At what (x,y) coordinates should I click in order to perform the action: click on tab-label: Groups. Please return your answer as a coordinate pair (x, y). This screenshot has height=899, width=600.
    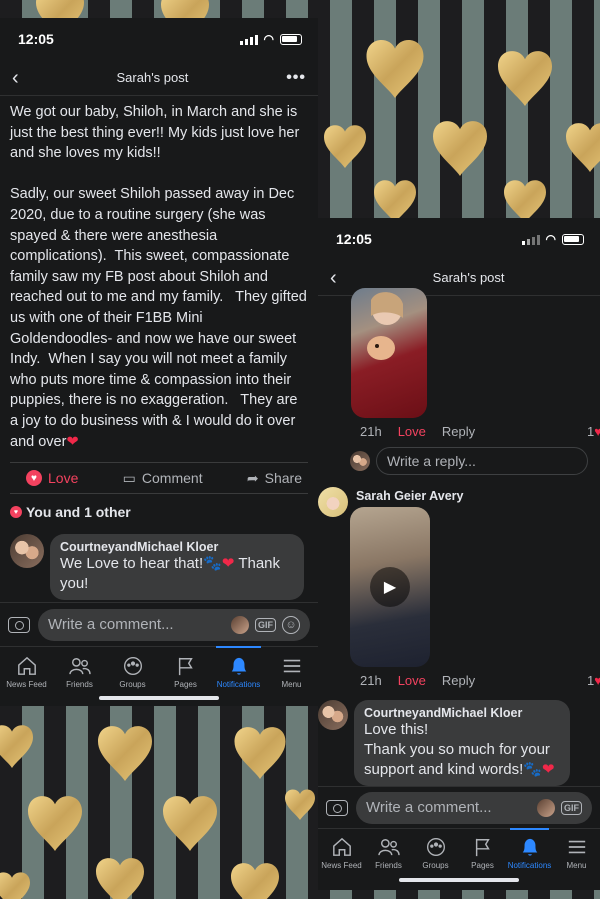
    Looking at the image, I should click on (132, 684).